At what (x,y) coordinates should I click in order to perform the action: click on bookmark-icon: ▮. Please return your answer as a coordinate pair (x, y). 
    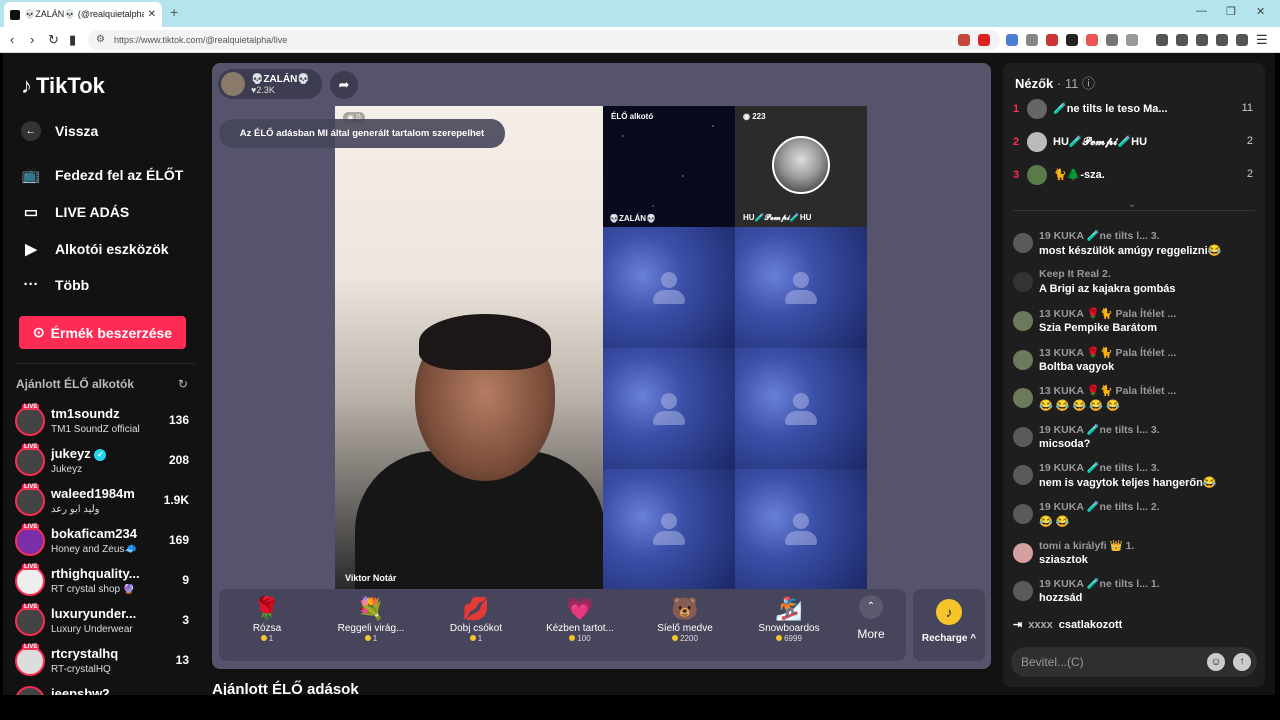
    Looking at the image, I should click on (72, 40).